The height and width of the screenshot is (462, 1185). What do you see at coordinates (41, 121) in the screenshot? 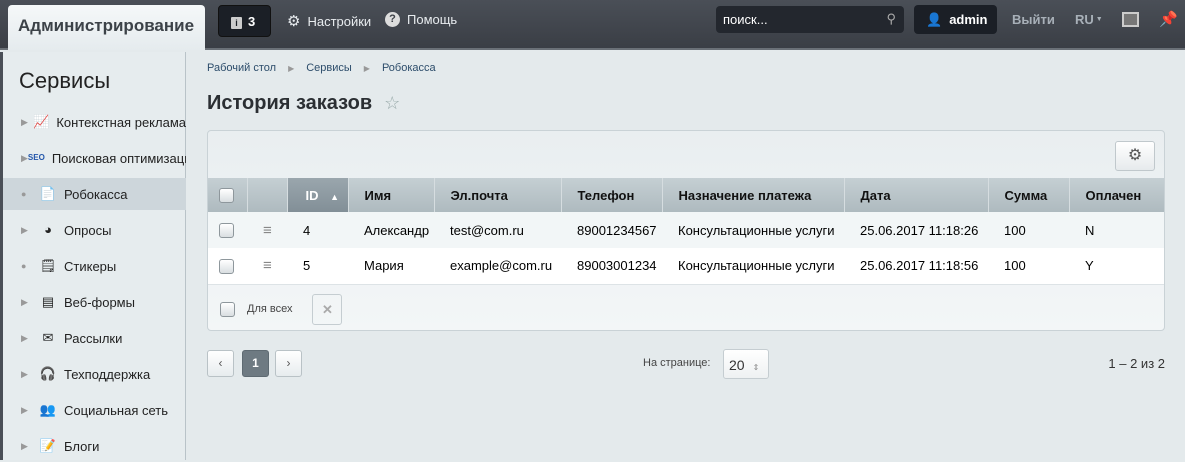
I see `chart-icon: 📈` at bounding box center [41, 121].